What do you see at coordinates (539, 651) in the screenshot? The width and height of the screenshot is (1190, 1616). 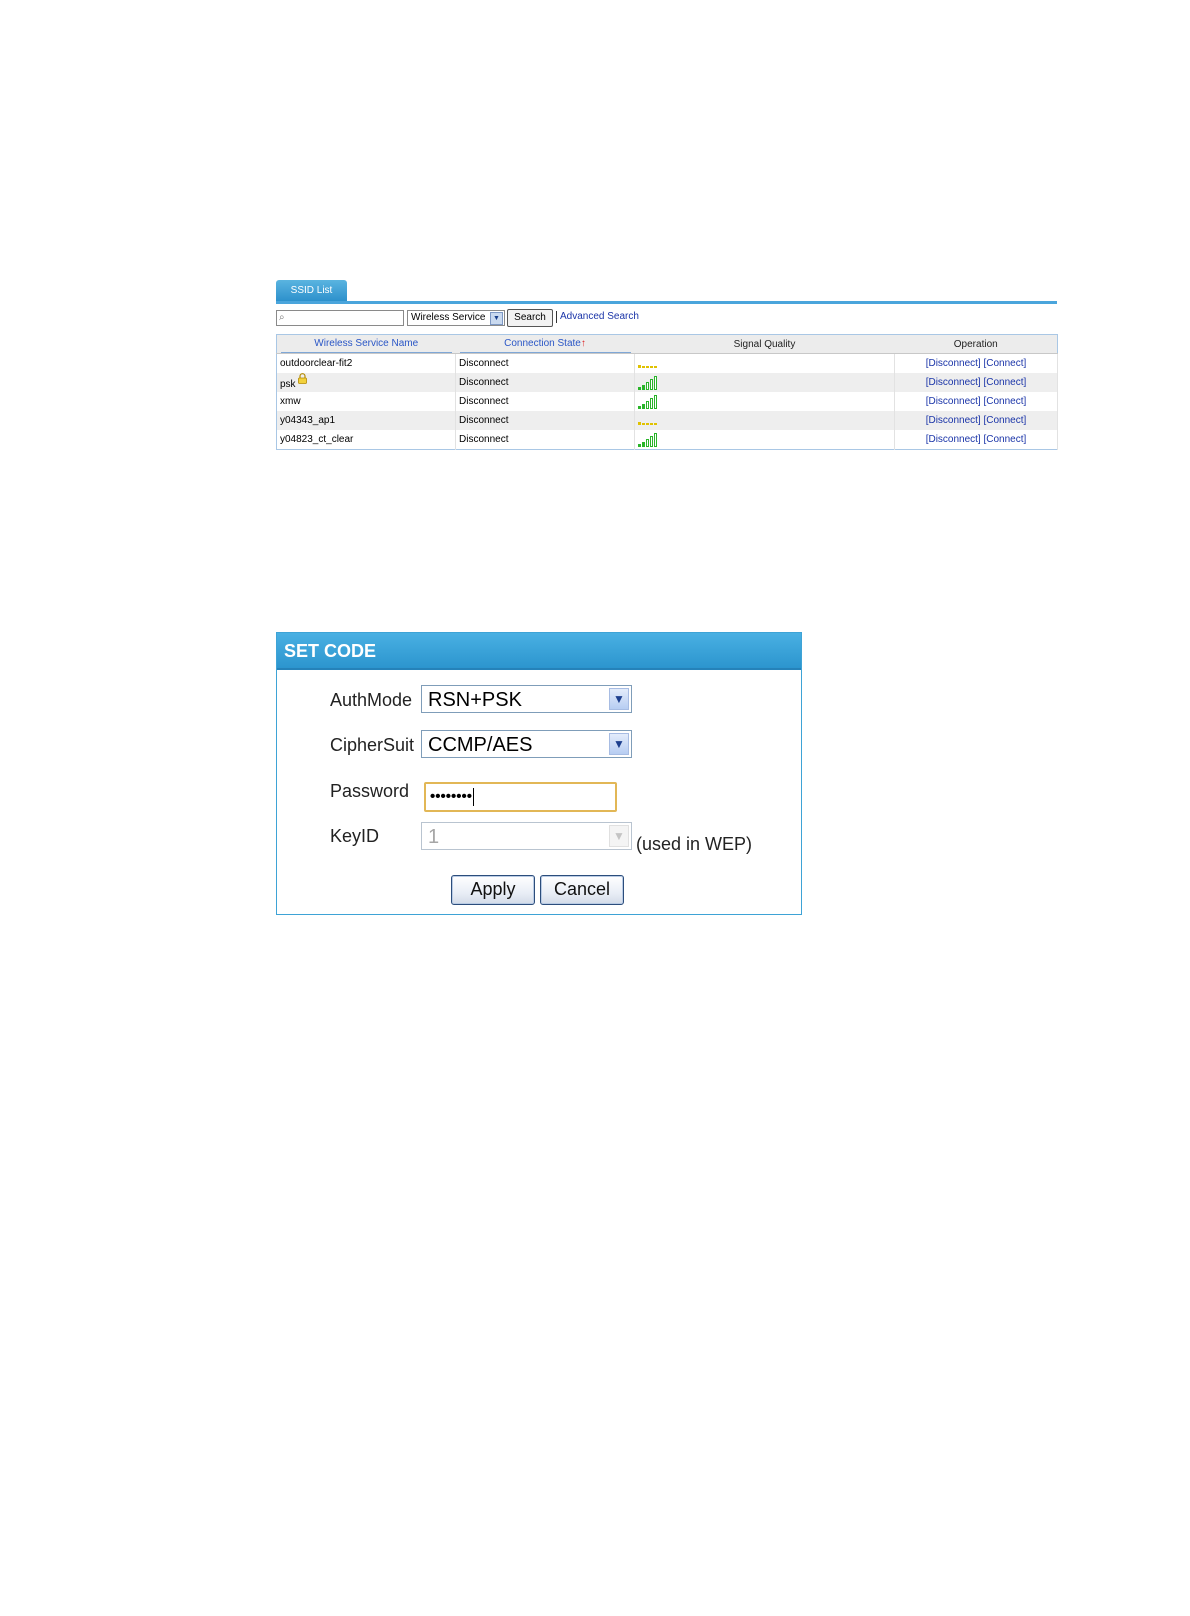 I see `dialog-title: SET CODE` at bounding box center [539, 651].